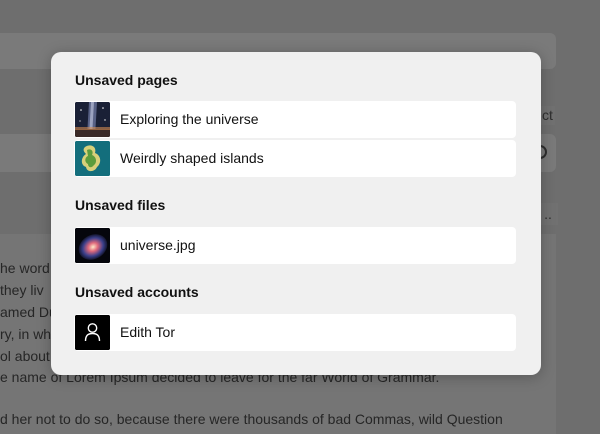 Image resolution: width=600 pixels, height=434 pixels. I want to click on background-select-label: ct, so click(547, 115).